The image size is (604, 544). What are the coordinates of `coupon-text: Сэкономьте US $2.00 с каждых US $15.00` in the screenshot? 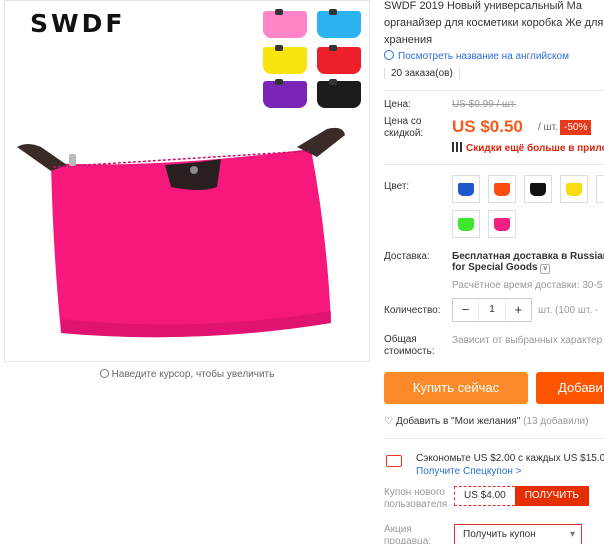 It's located at (510, 458).